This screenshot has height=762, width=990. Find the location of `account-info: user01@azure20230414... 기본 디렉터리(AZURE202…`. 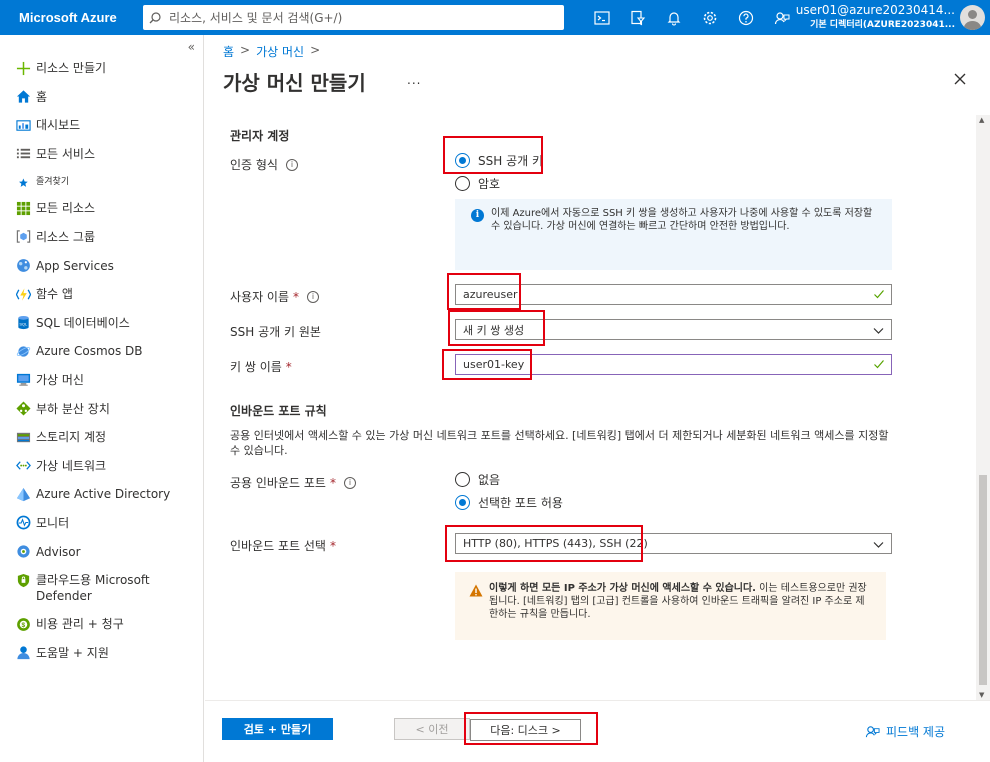

account-info: user01@azure20230414... 기본 디렉터리(AZURE202… is located at coordinates (875, 17).